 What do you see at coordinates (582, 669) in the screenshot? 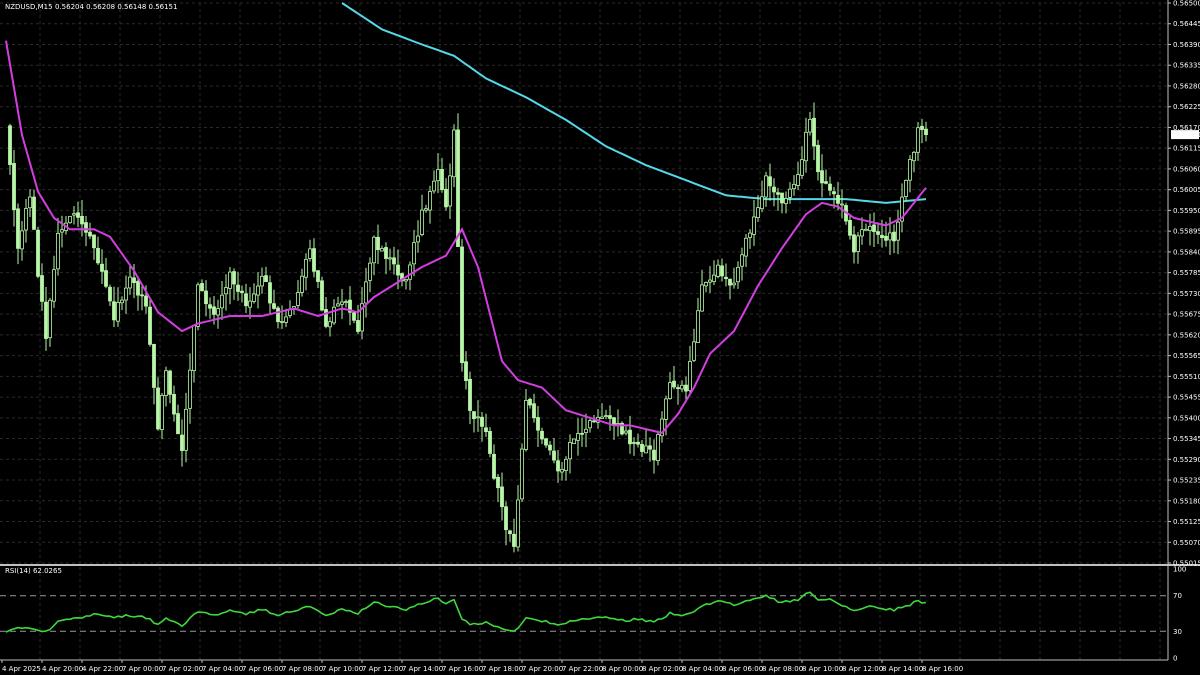
I see `time-tick-label: 7 Apr 22:00` at bounding box center [582, 669].